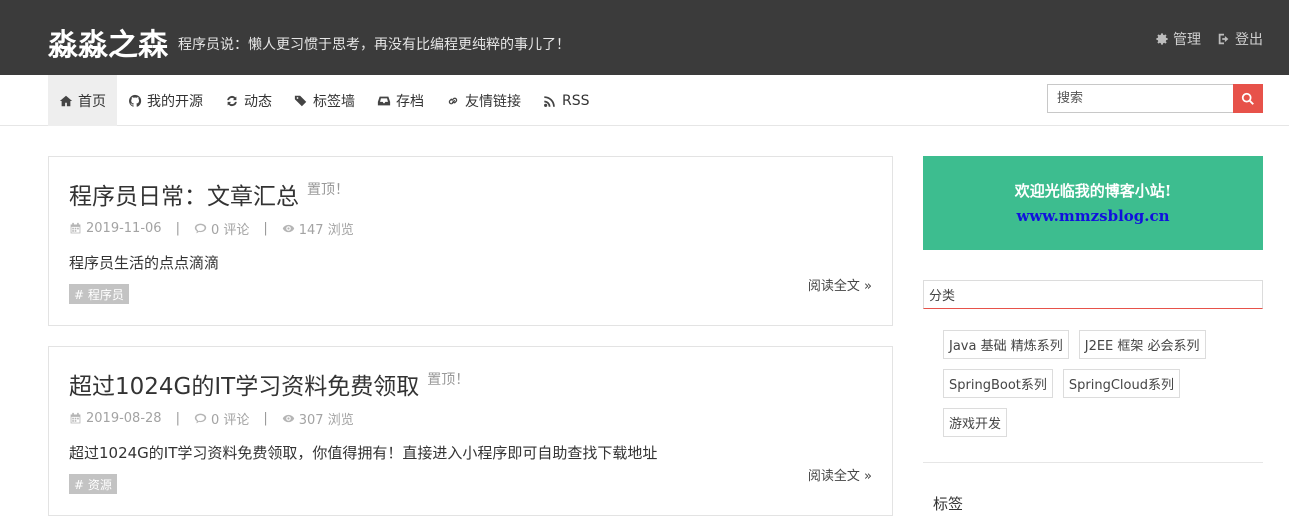 This screenshot has width=1289, height=521. What do you see at coordinates (124, 228) in the screenshot?
I see `post-date-text: 2019-11-06` at bounding box center [124, 228].